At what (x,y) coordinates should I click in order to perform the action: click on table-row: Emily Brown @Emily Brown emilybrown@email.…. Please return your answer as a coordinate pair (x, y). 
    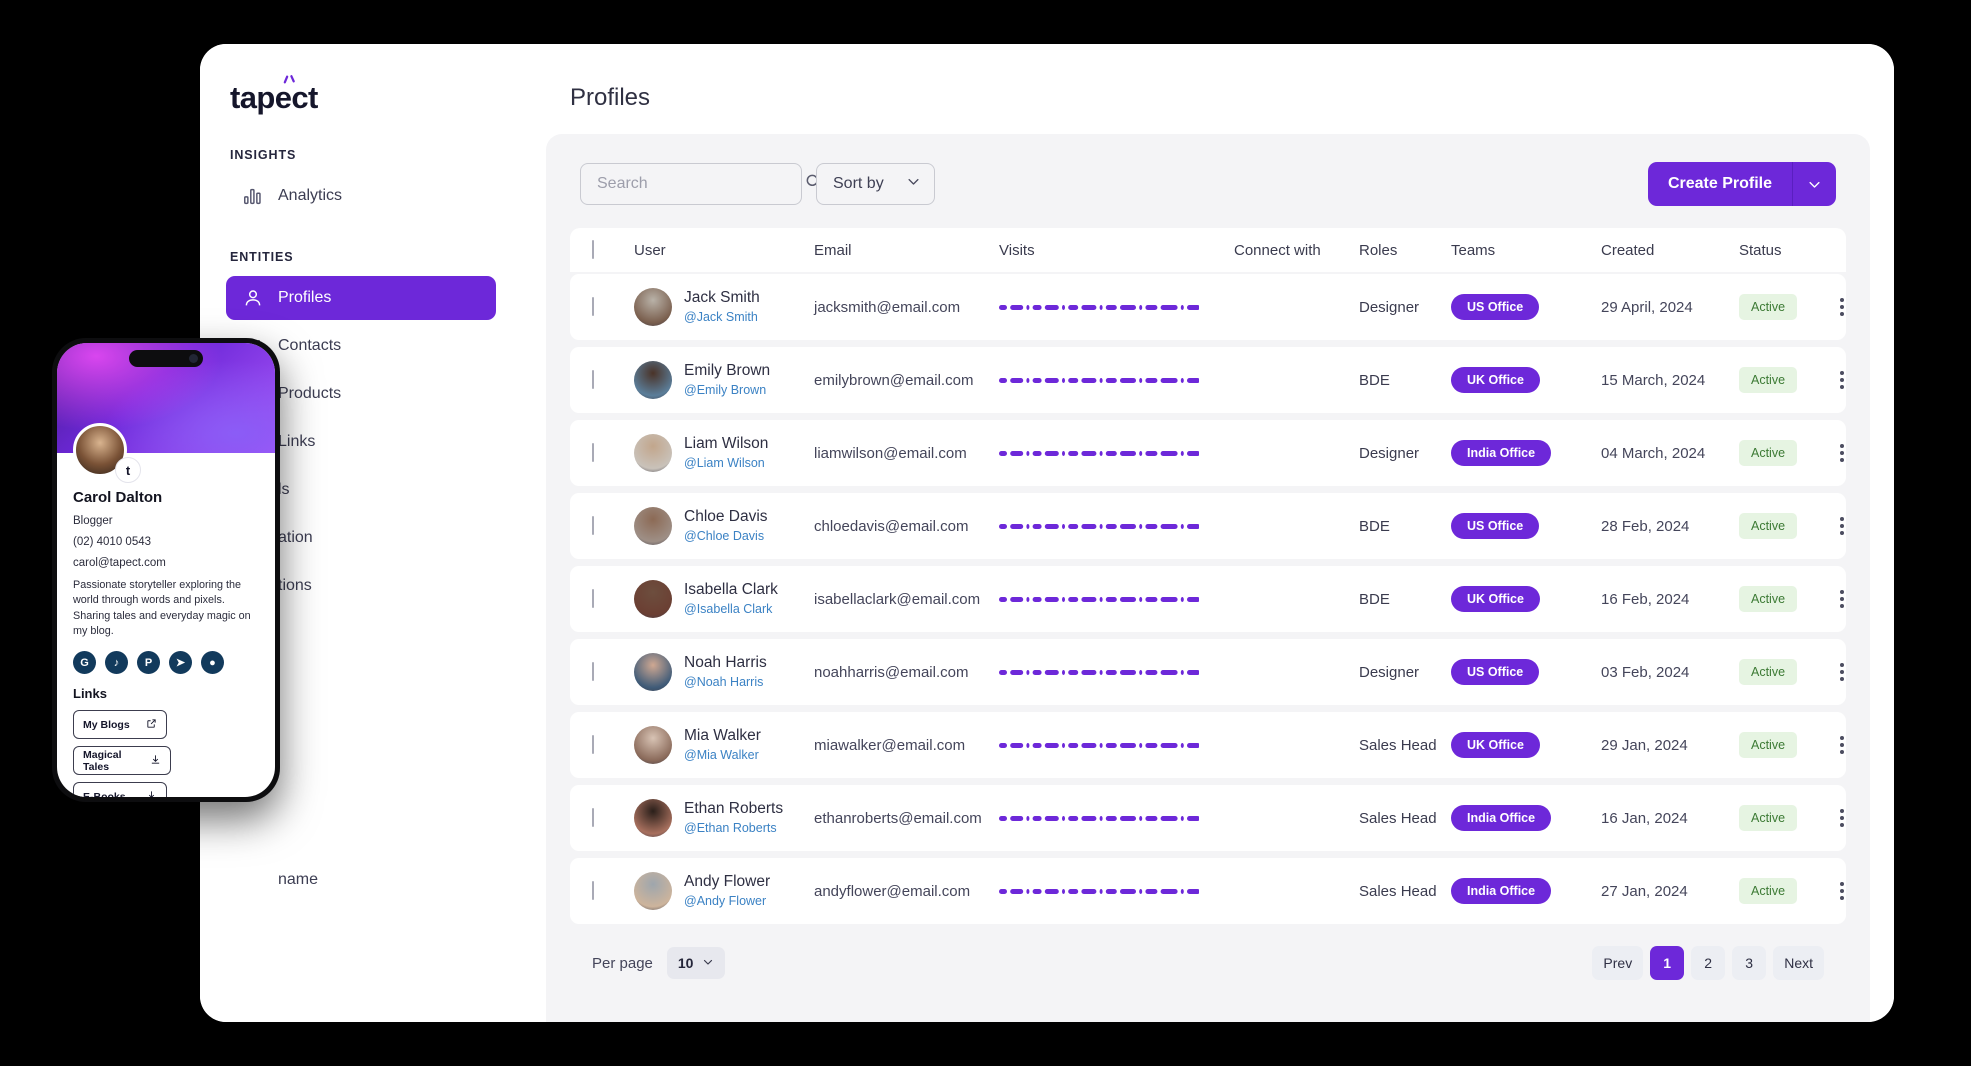
    Looking at the image, I should click on (1208, 380).